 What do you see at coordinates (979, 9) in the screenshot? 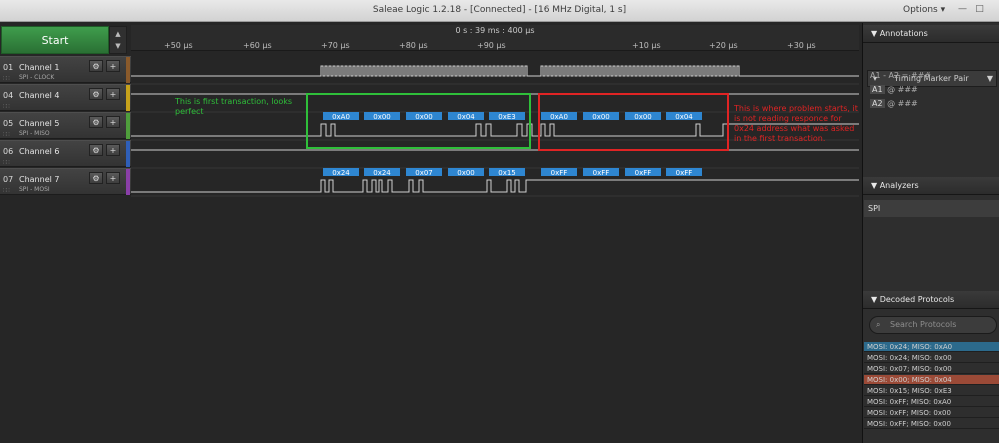
I see `maximize-icon: □` at bounding box center [979, 9].